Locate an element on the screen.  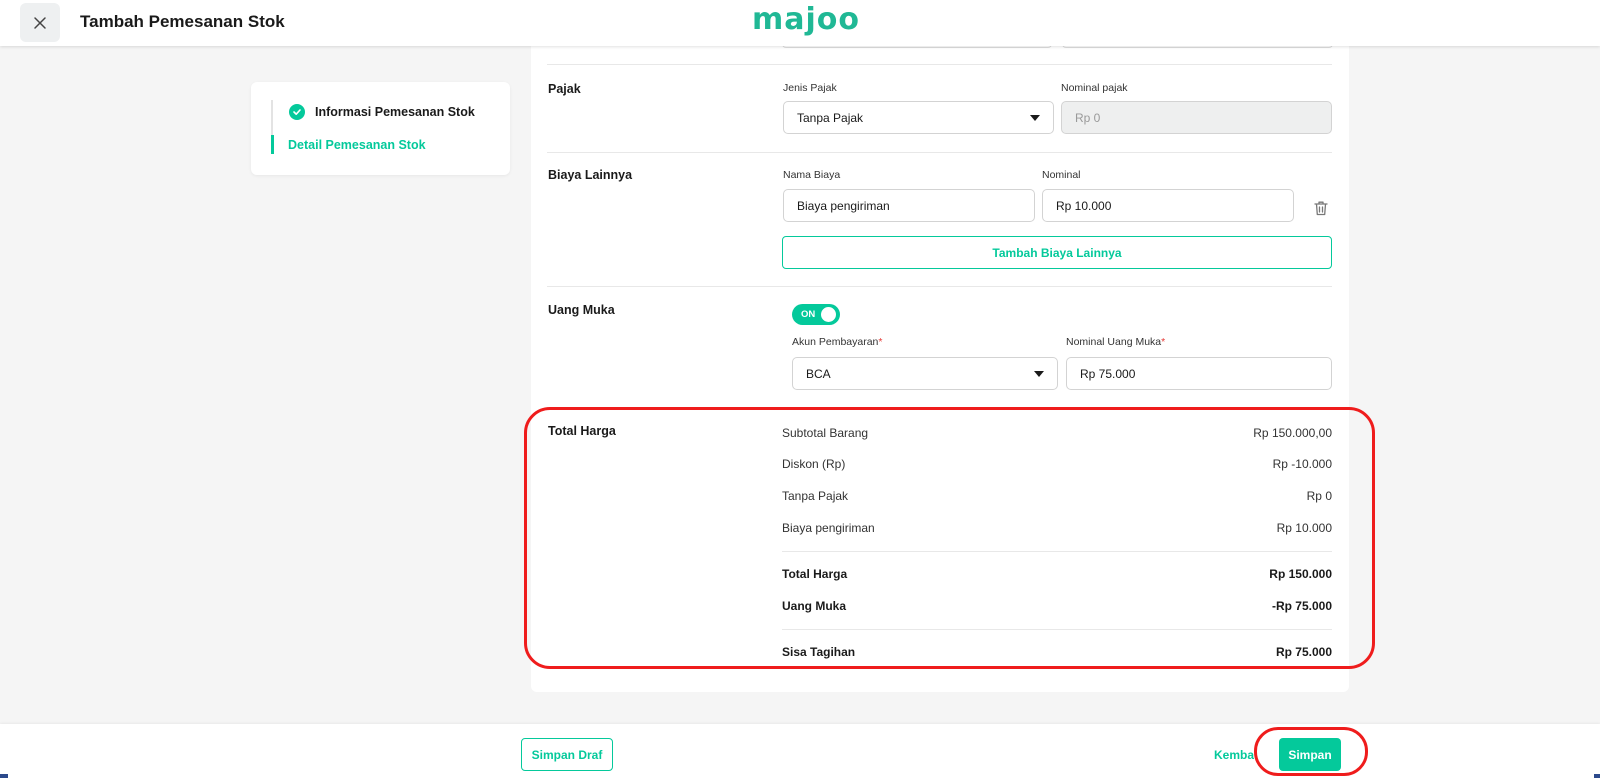
close-button is located at coordinates (40, 22).